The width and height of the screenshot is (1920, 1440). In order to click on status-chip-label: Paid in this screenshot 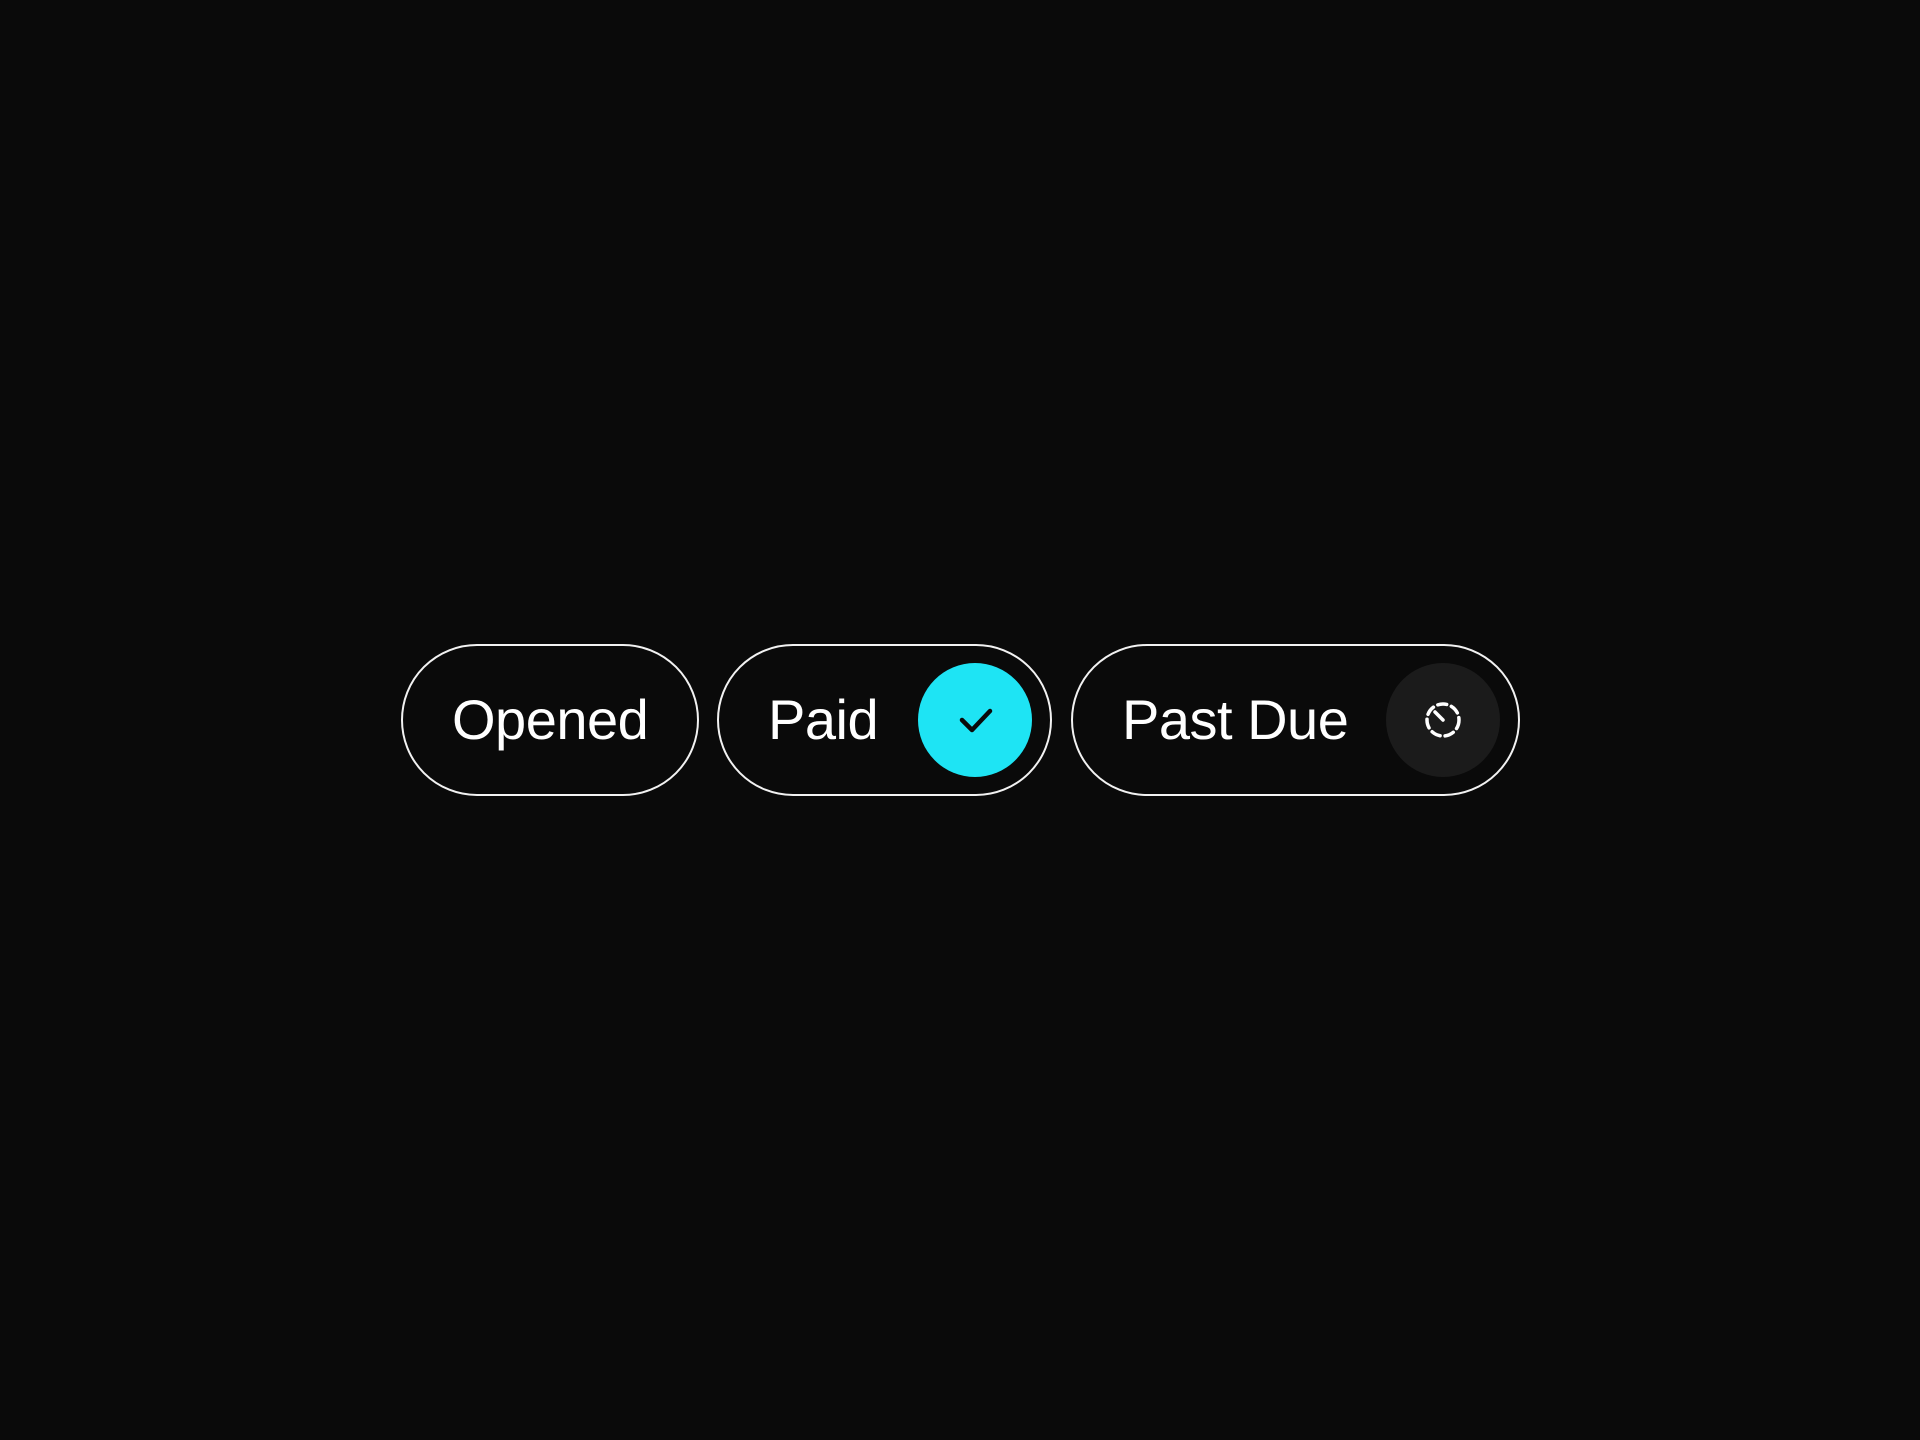, I will do `click(823, 719)`.